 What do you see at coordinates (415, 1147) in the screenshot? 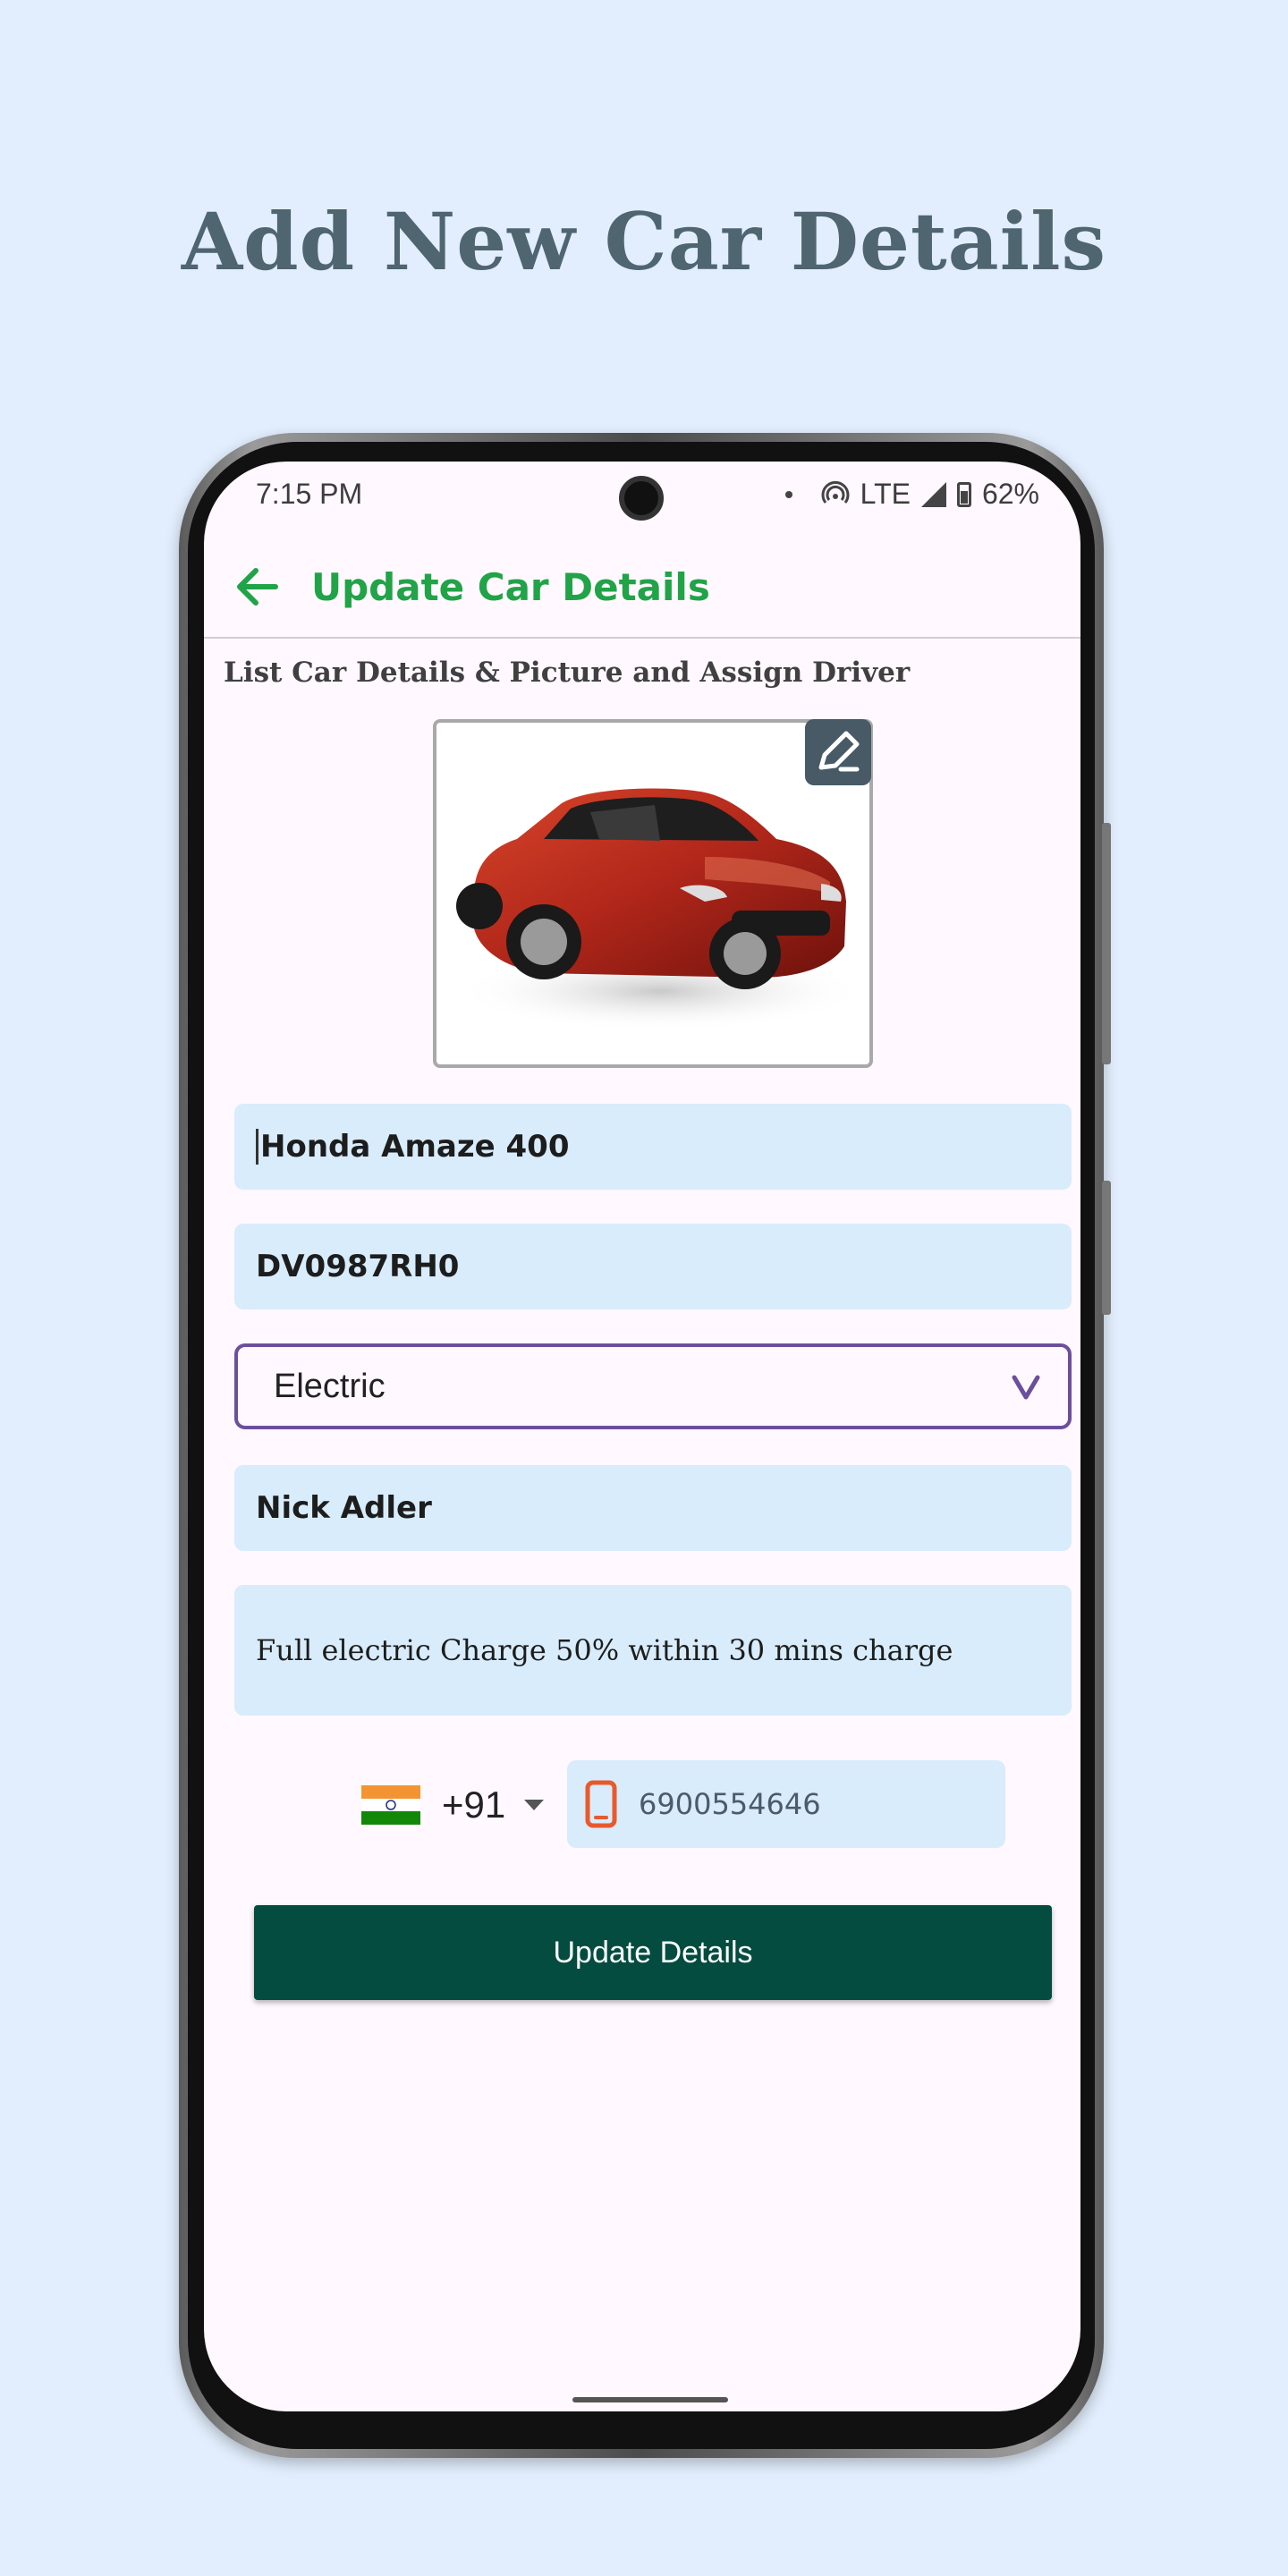
I see `car-name-value: Honda Amaze 400` at bounding box center [415, 1147].